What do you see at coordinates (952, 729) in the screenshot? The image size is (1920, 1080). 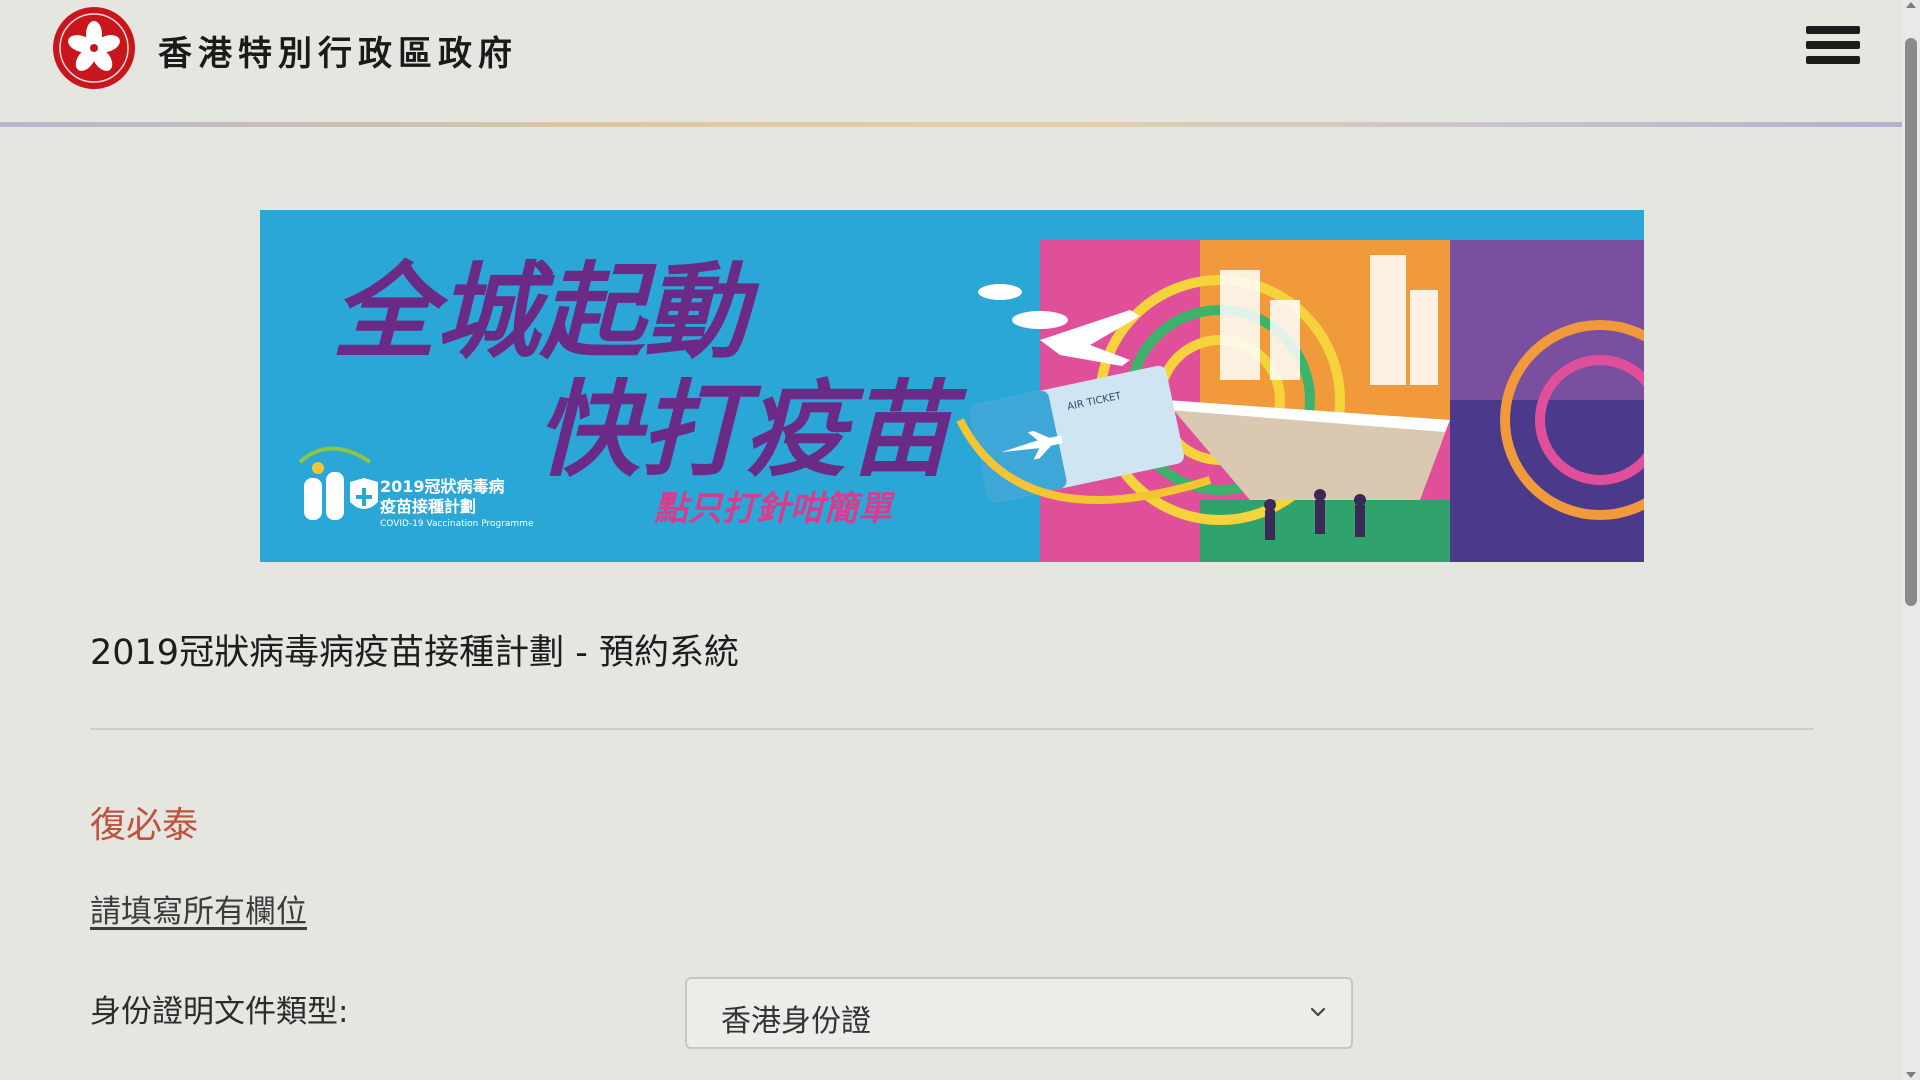 I see `title-divider` at bounding box center [952, 729].